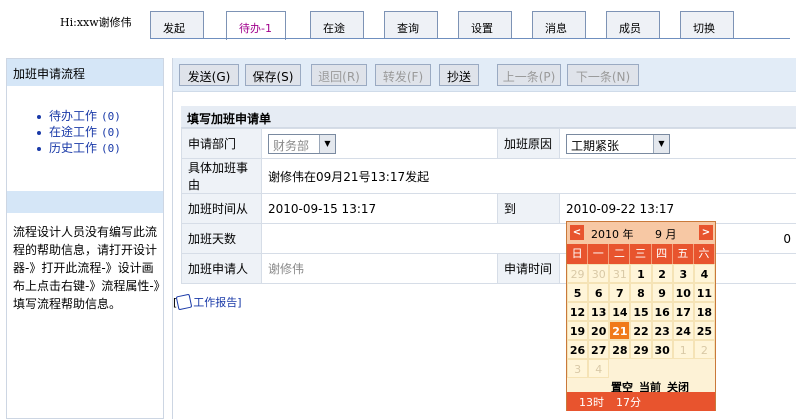 The width and height of the screenshot is (796, 419). I want to click on tab-query: 查询, so click(411, 25).